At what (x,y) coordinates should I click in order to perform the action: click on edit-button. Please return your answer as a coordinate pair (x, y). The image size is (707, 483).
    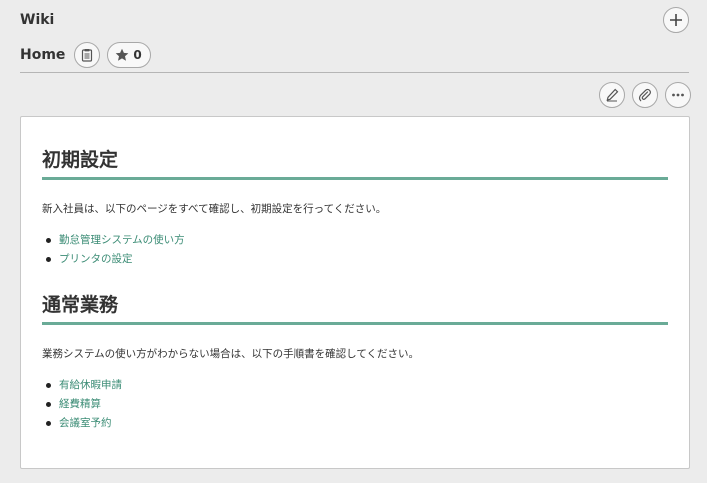
    Looking at the image, I should click on (612, 95).